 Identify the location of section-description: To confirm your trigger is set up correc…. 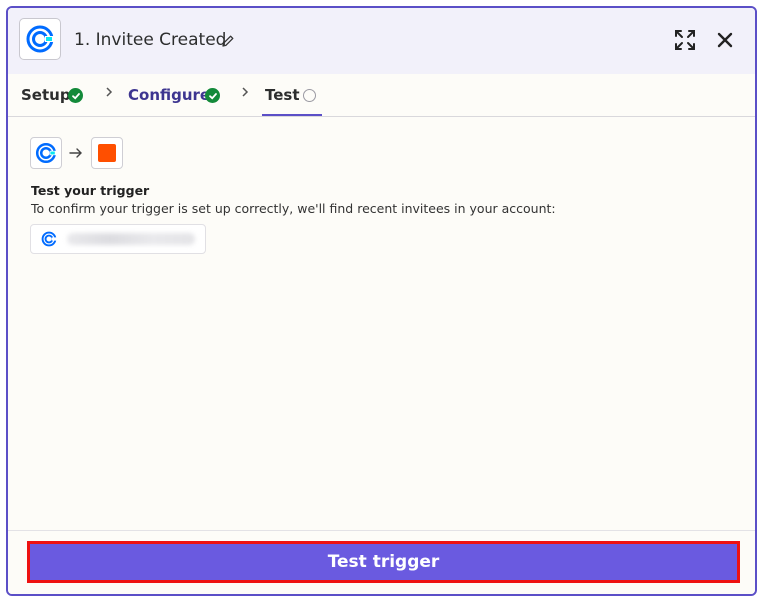
(293, 208).